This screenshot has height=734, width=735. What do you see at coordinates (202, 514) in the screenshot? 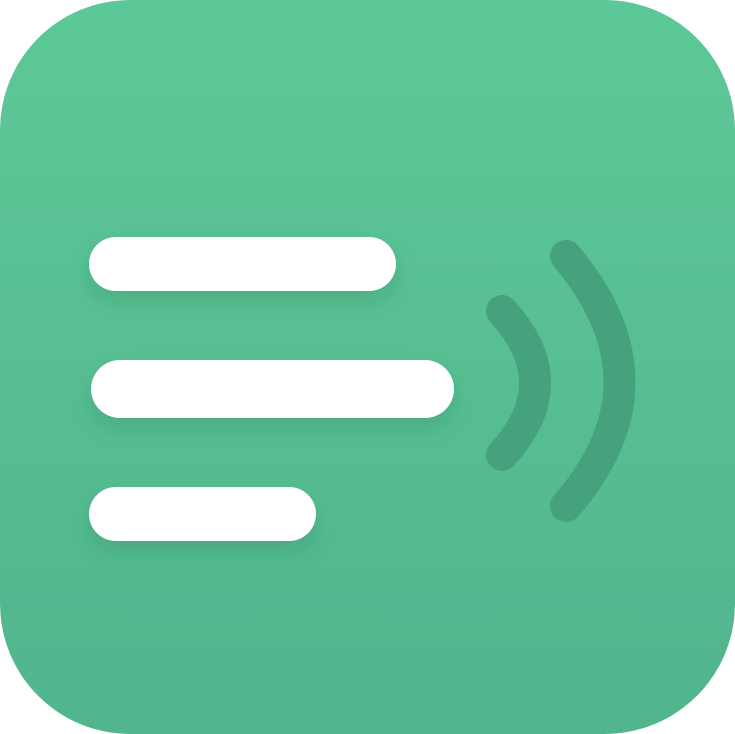
I see `text-line-bottom` at bounding box center [202, 514].